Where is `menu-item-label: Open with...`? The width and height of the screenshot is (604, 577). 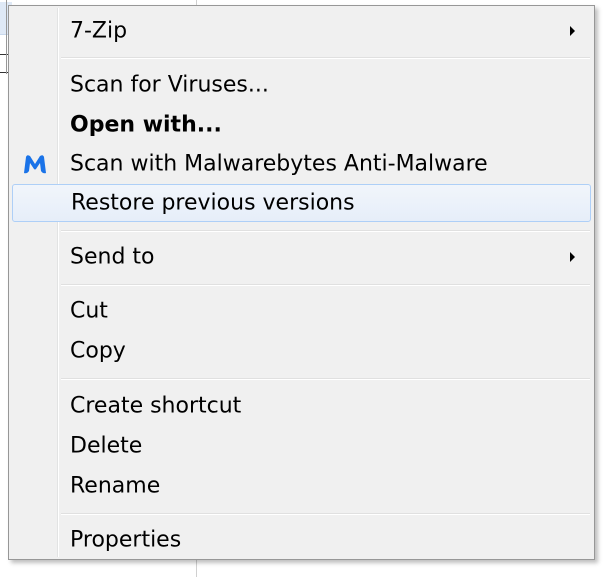 menu-item-label: Open with... is located at coordinates (146, 125).